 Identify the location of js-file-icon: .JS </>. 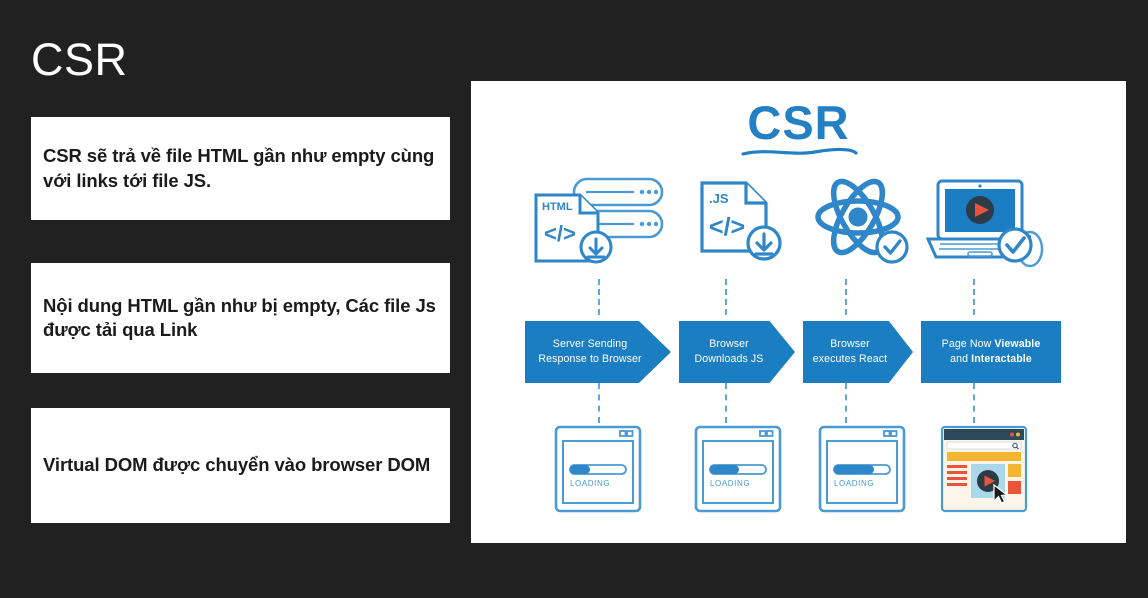
(741, 221).